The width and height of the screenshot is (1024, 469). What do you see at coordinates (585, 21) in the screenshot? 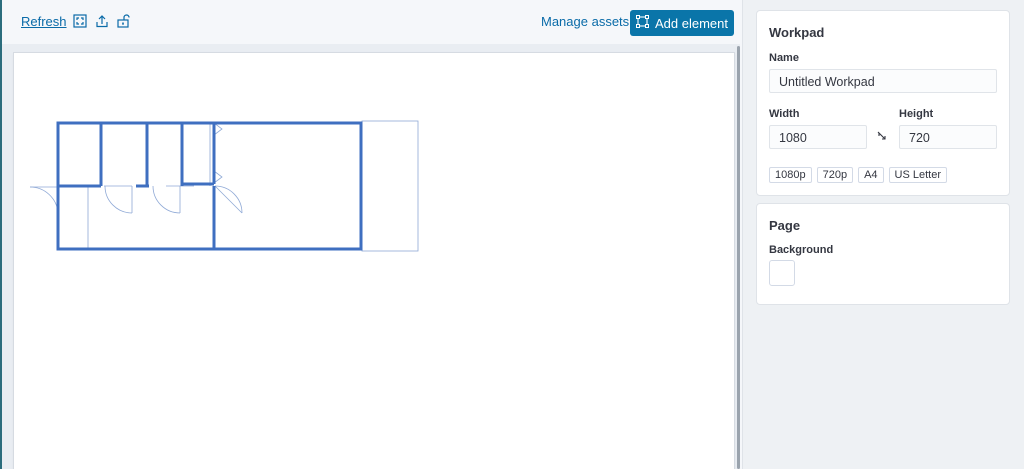
I see `manage-assets-link: Manage assets` at bounding box center [585, 21].